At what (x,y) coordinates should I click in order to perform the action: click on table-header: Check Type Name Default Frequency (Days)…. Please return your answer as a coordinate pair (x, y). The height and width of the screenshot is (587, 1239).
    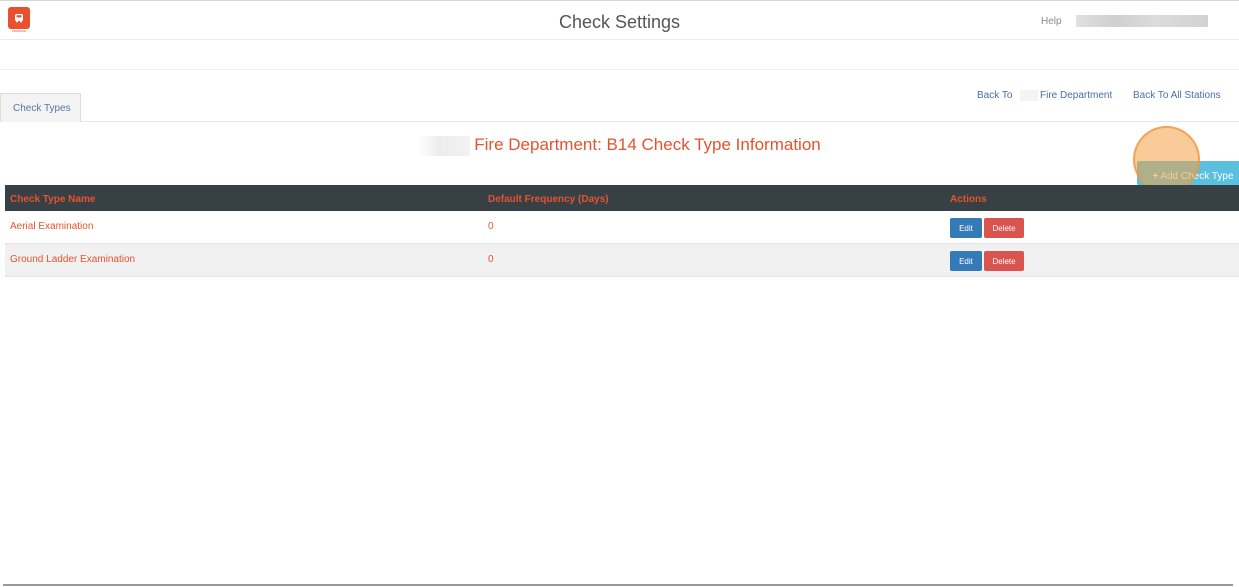
    Looking at the image, I should click on (622, 198).